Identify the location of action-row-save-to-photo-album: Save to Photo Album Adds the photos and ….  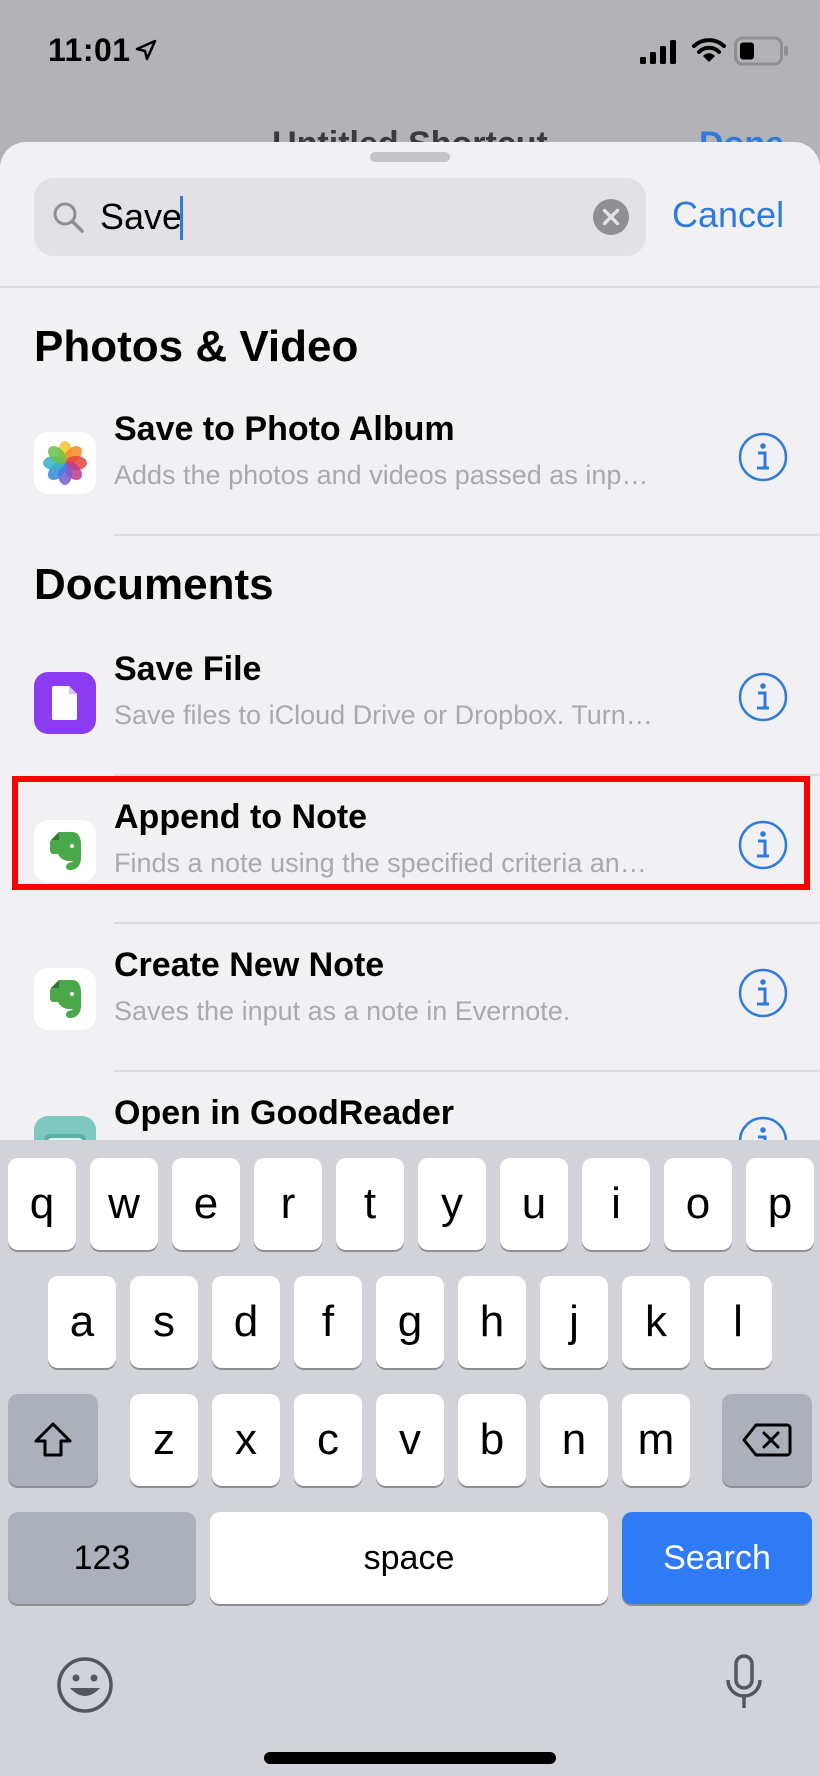
(410, 462).